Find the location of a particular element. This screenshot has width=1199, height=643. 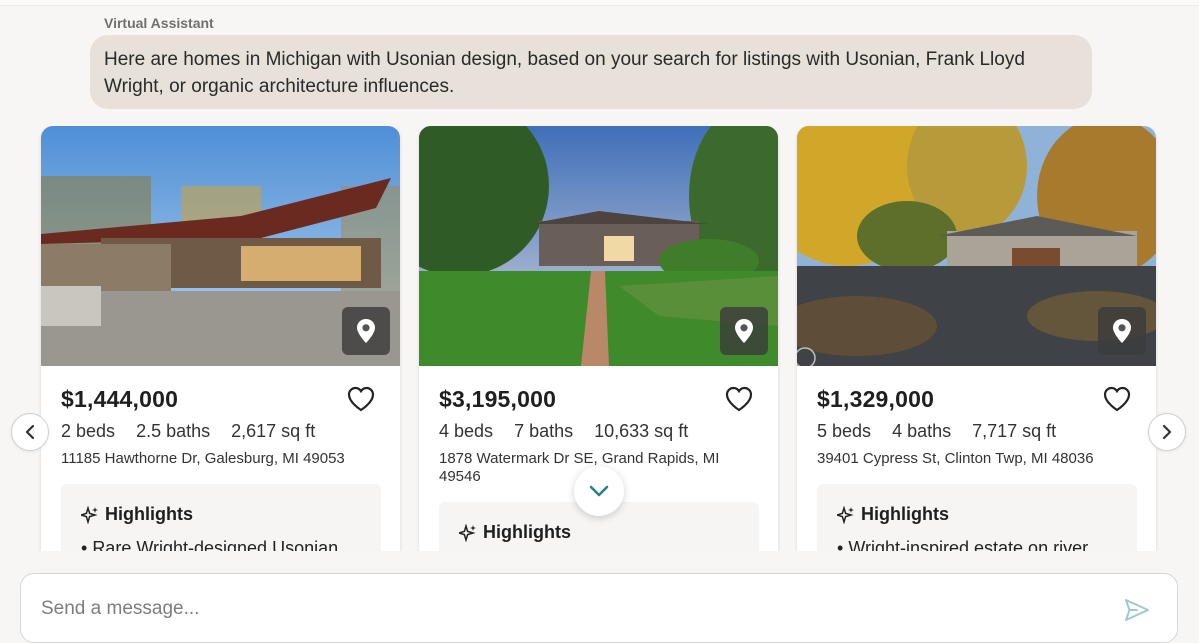

assistant-name: Virtual Assistant is located at coordinates (159, 23).